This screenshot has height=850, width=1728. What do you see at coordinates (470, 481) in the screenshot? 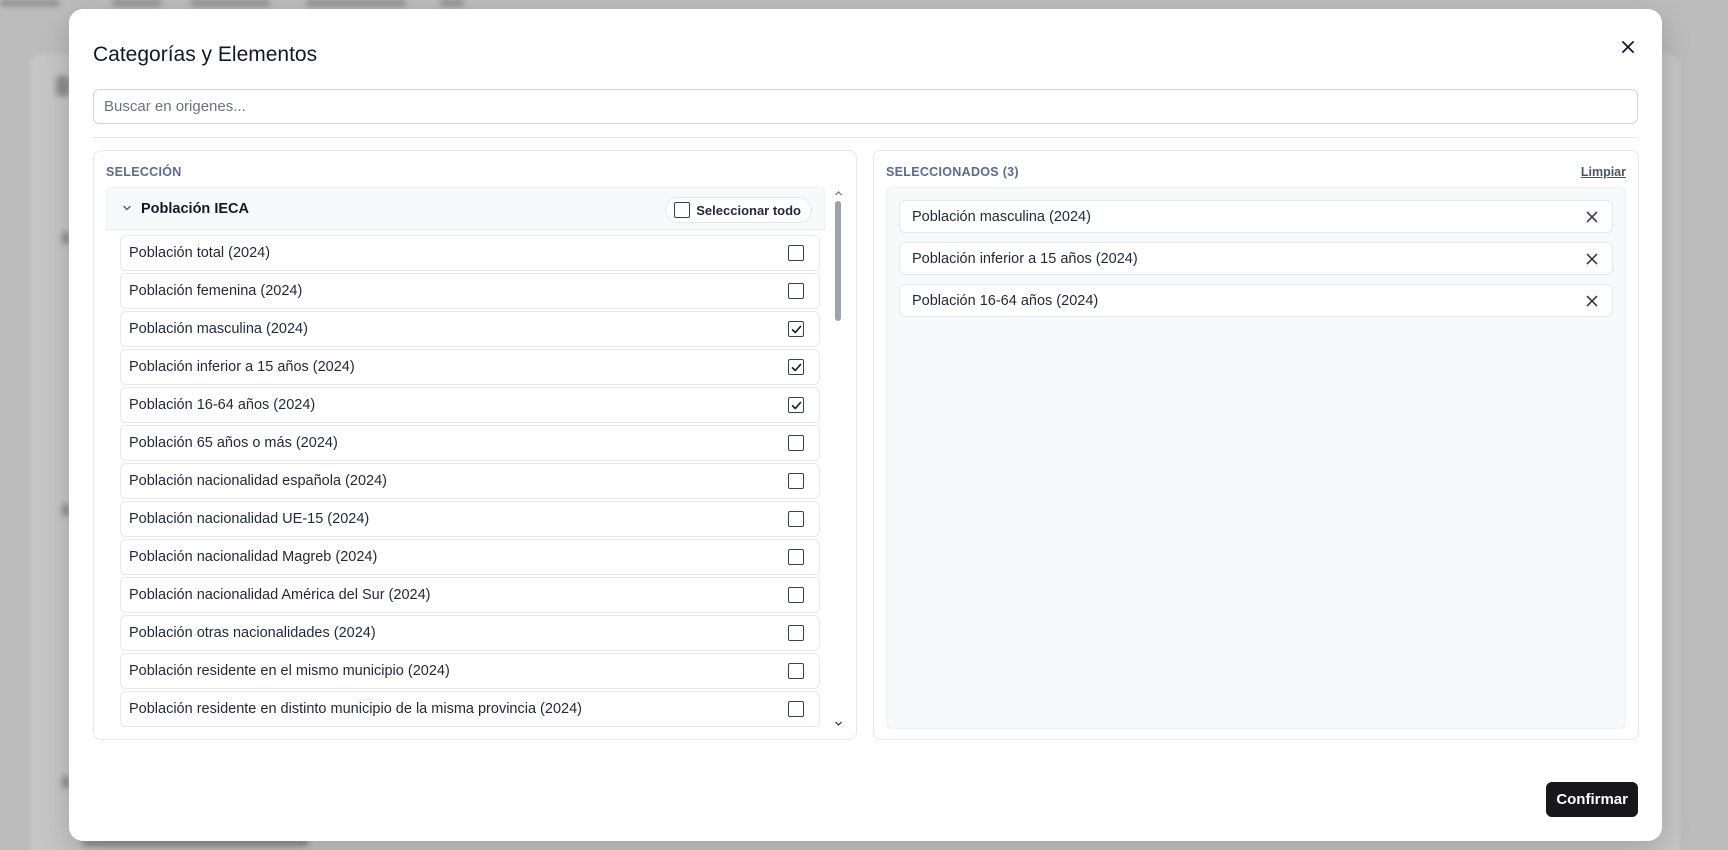
I see `list-item: Población nacionalidad española (2024)` at bounding box center [470, 481].